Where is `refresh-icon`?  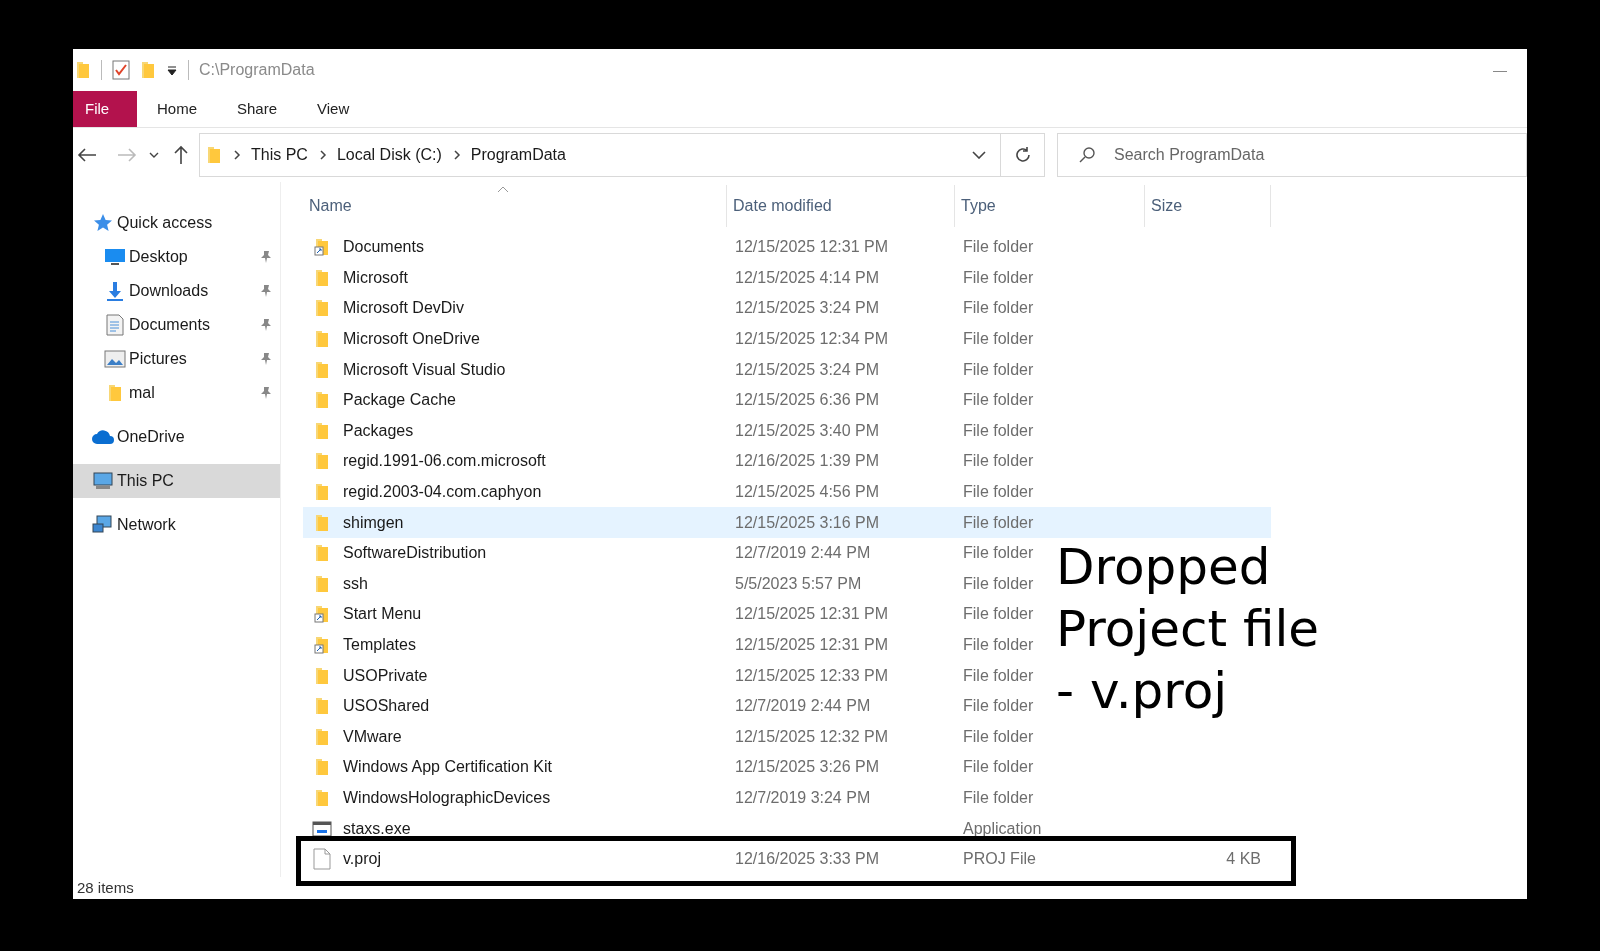 refresh-icon is located at coordinates (1022, 155).